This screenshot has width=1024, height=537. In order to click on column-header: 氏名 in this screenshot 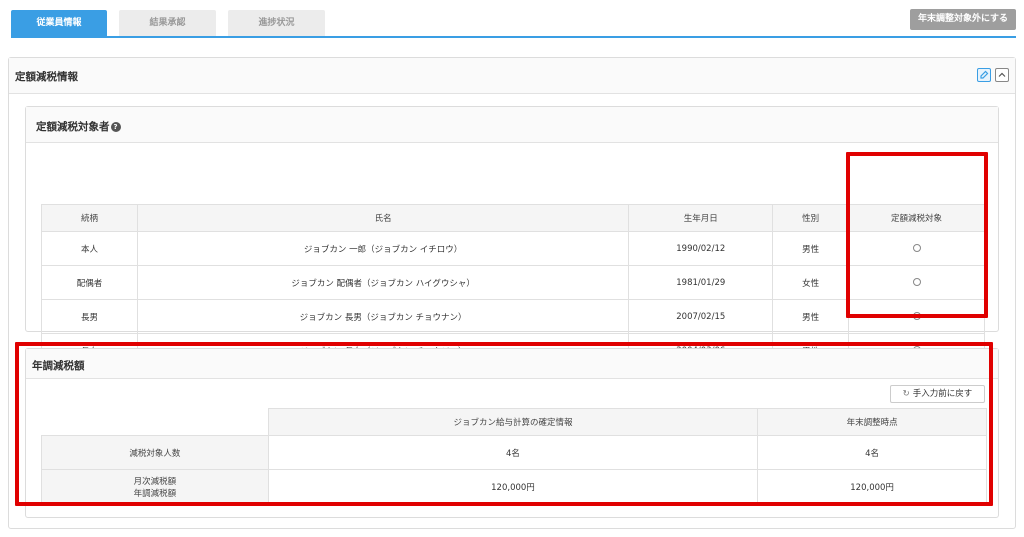, I will do `click(383, 218)`.